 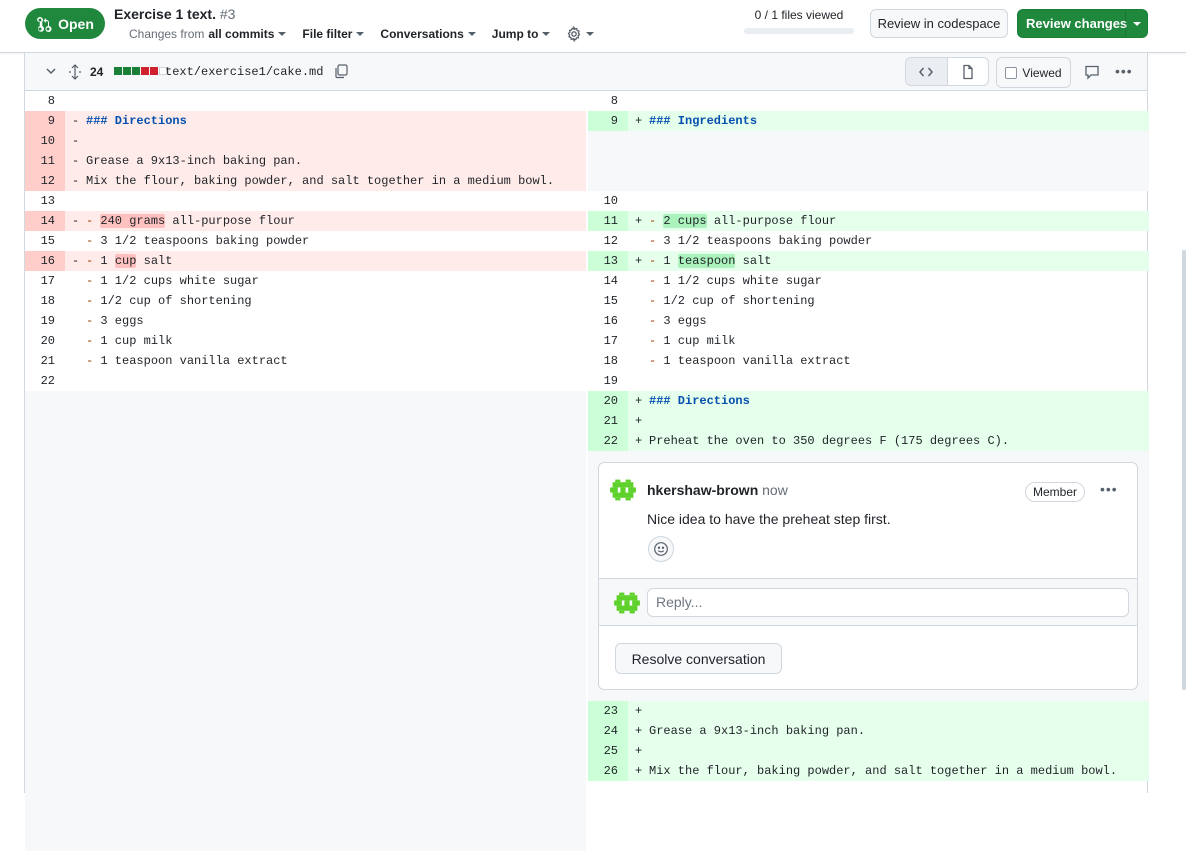 I want to click on file-path: text/exercise1/cake.md, so click(x=244, y=72).